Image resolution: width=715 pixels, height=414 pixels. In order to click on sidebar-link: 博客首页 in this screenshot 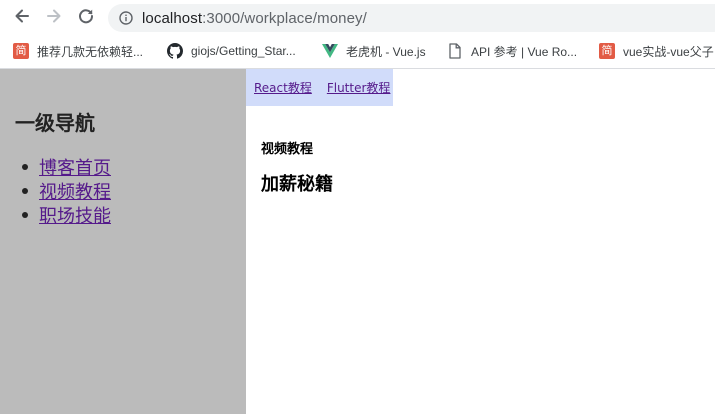, I will do `click(75, 167)`.